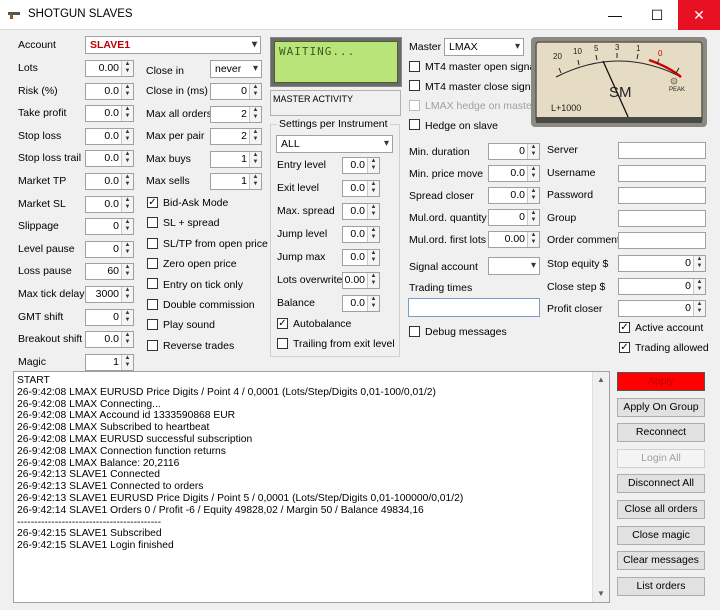 This screenshot has height=610, width=720. Describe the element at coordinates (661, 381) in the screenshot. I see `apply-button: Apply` at that location.